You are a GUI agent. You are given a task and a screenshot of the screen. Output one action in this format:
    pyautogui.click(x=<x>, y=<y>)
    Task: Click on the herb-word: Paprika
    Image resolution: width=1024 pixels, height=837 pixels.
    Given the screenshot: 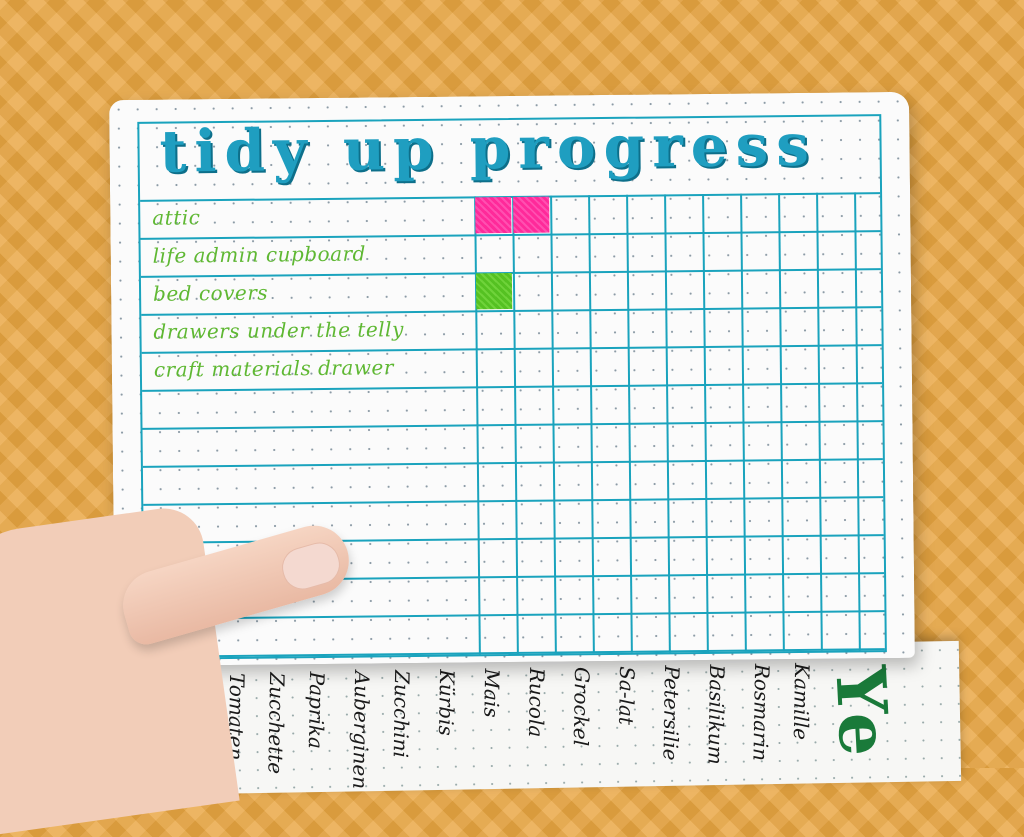 What is the action you would take?
    pyautogui.click(x=316, y=710)
    